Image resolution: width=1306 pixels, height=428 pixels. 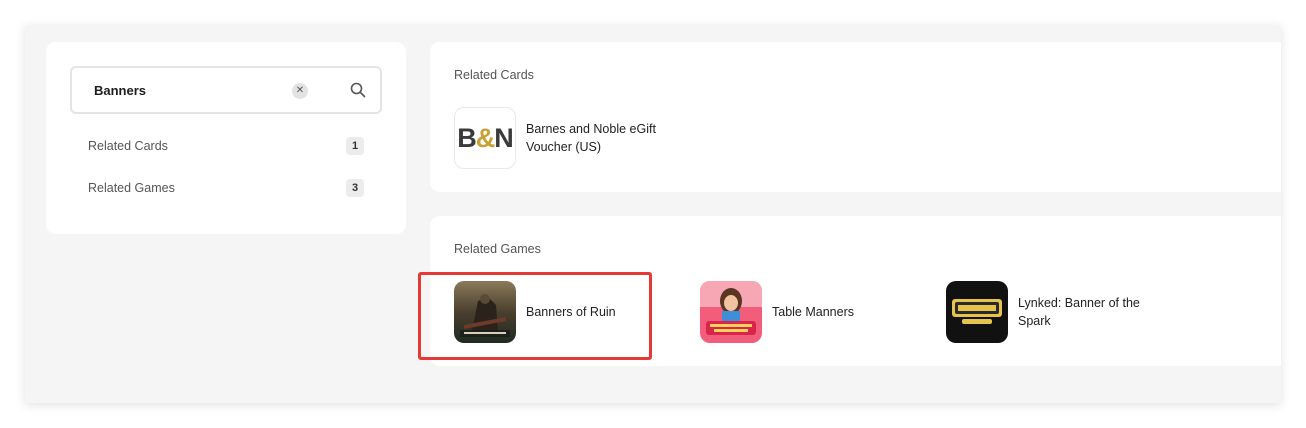 I want to click on barnes-noble-logo: B & N, so click(x=485, y=138).